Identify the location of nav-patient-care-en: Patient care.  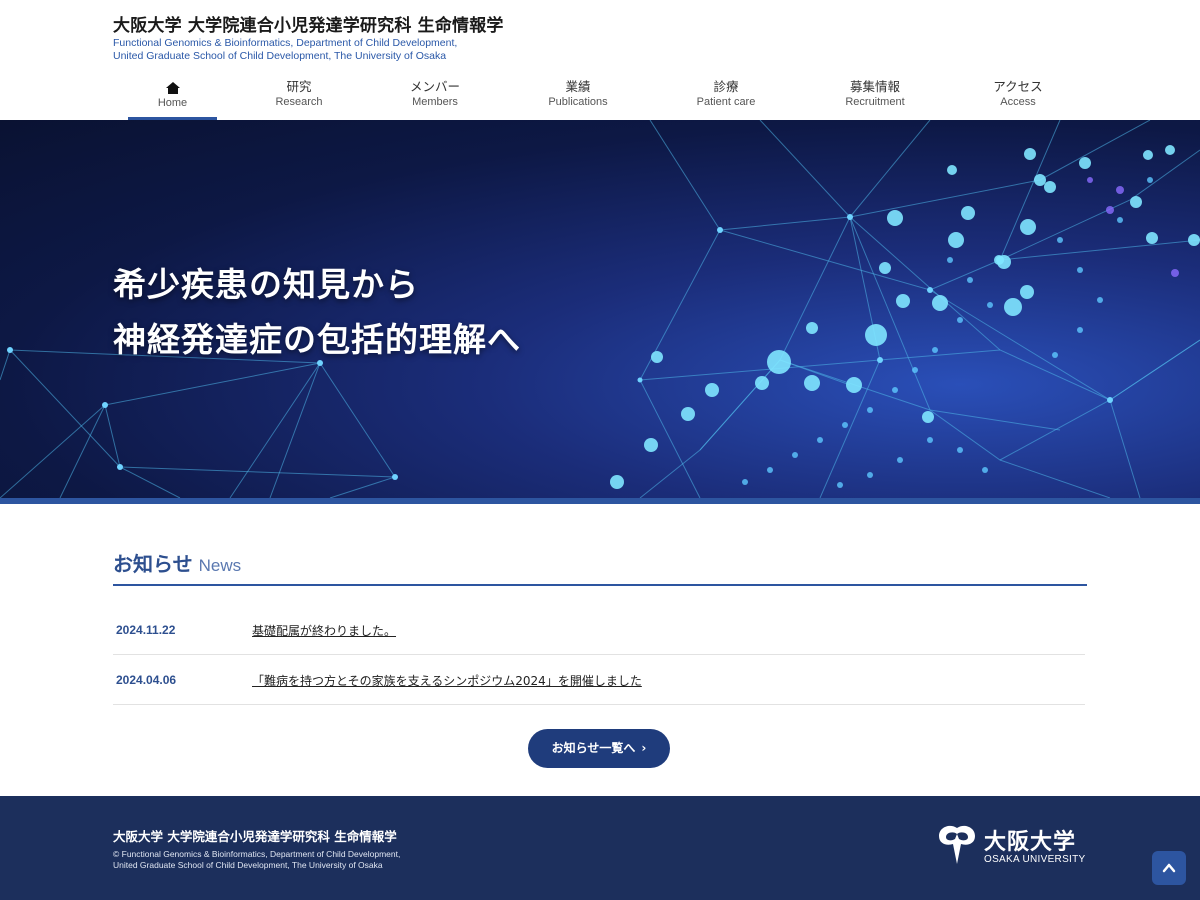
(726, 102).